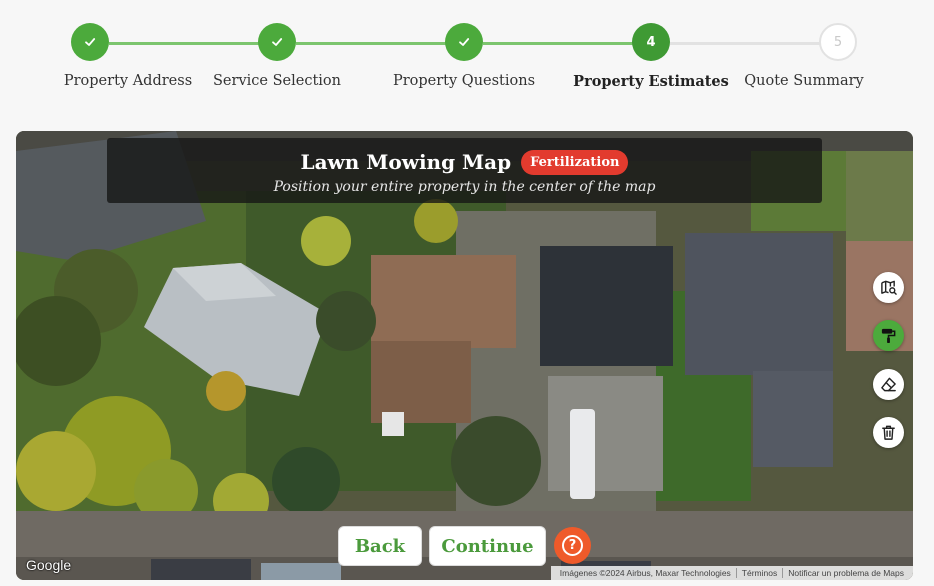  Describe the element at coordinates (380, 546) in the screenshot. I see `back-button: Back` at that location.